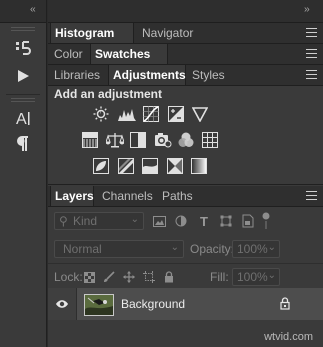 The width and height of the screenshot is (323, 347). Describe the element at coordinates (153, 304) in the screenshot. I see `layer-name: Background` at that location.